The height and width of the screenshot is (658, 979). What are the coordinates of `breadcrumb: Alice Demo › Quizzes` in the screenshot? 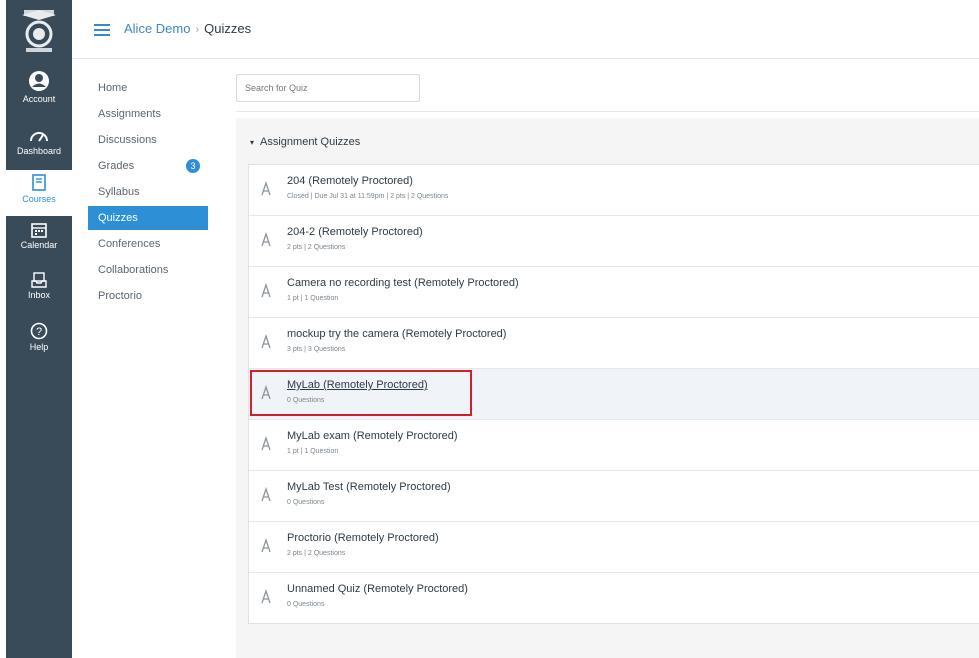 It's located at (187, 28).